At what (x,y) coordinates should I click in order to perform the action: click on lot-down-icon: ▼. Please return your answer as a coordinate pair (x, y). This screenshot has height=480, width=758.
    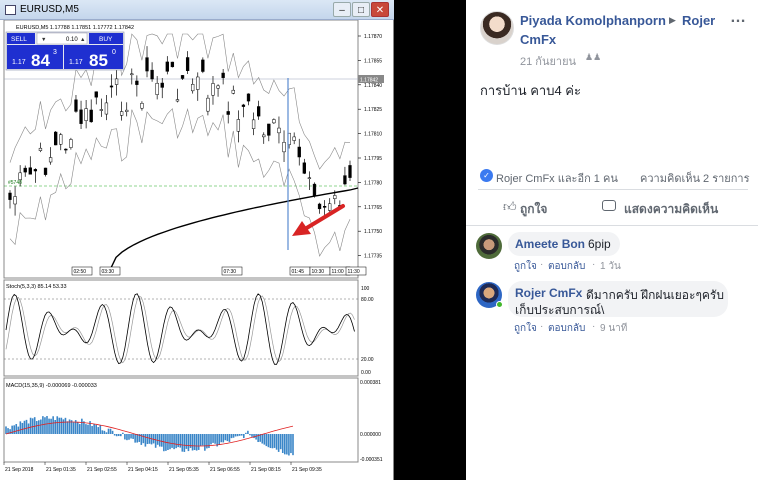
    Looking at the image, I should click on (43, 40).